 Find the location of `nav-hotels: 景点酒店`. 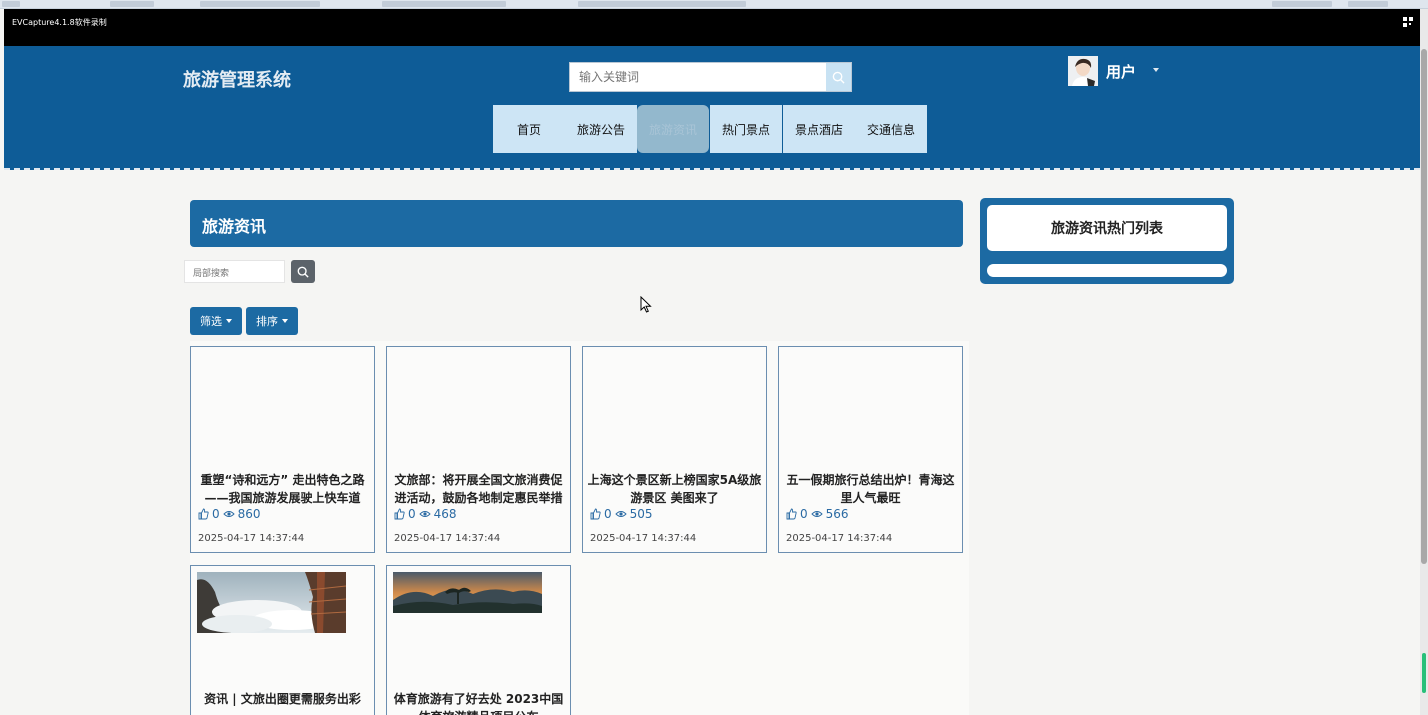

nav-hotels: 景点酒店 is located at coordinates (819, 129).